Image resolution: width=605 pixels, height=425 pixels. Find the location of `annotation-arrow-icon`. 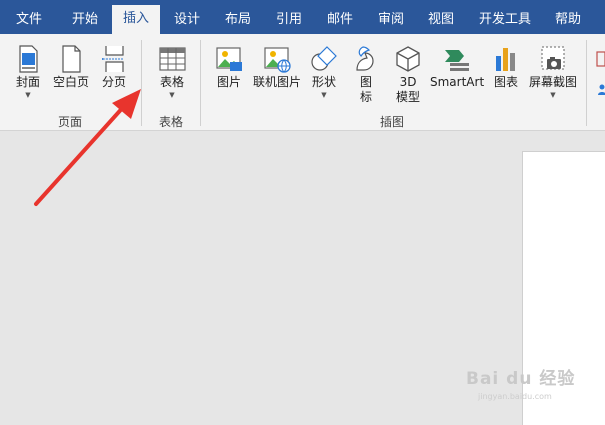

annotation-arrow-icon is located at coordinates (87, 147).